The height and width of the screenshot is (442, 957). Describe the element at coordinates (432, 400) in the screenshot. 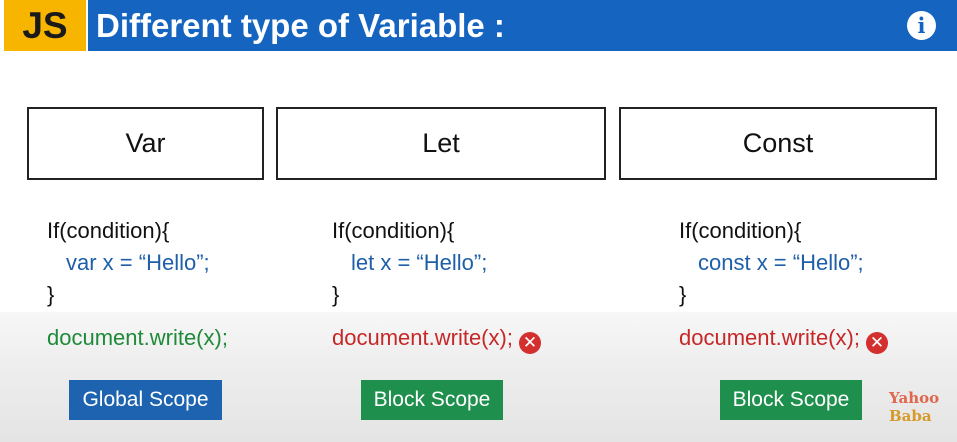

I see `let-block-scope-badge: Block Scope` at that location.